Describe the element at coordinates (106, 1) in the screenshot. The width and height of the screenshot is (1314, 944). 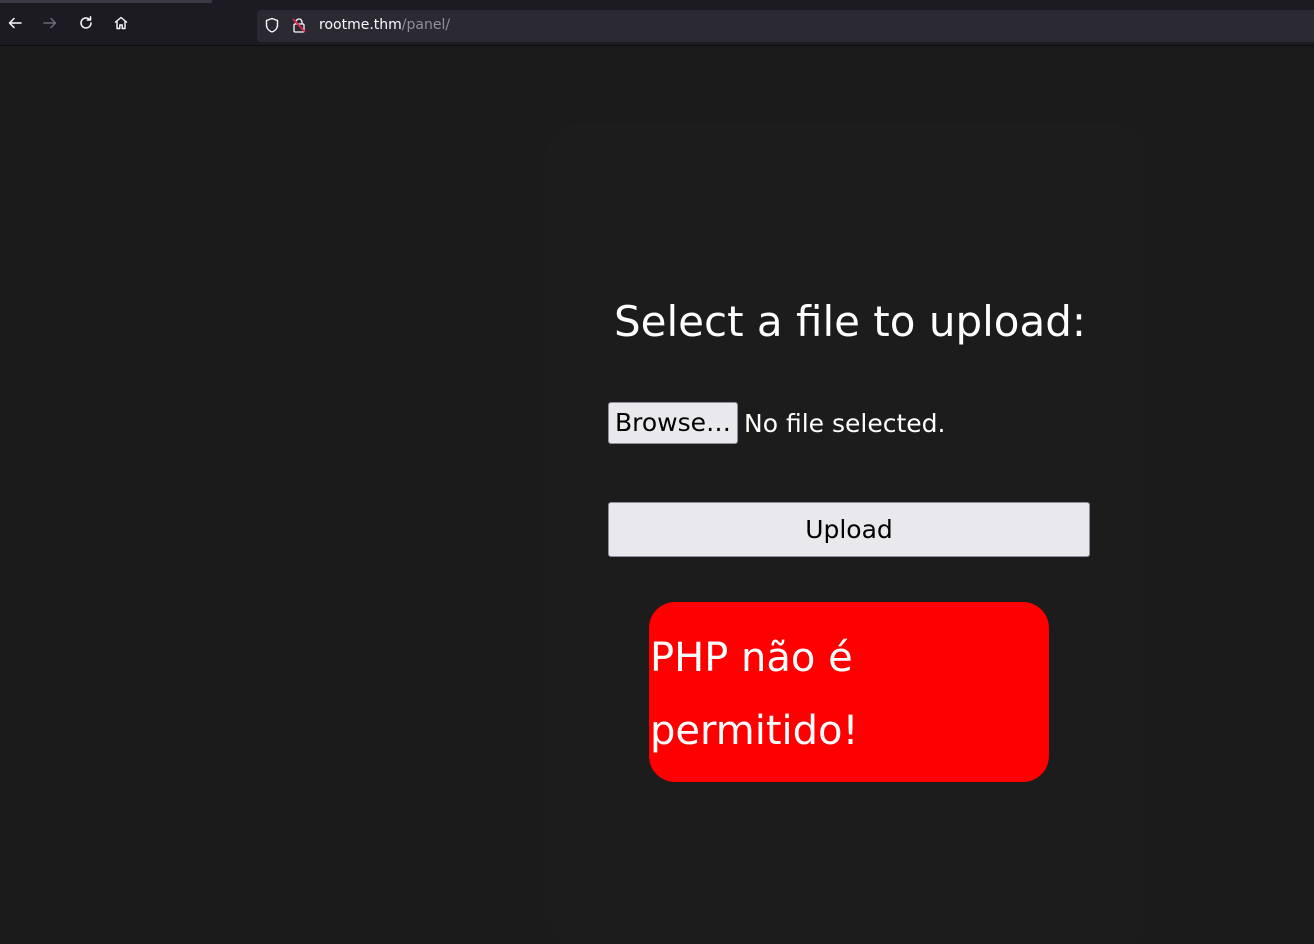
I see `tab-indicator` at that location.